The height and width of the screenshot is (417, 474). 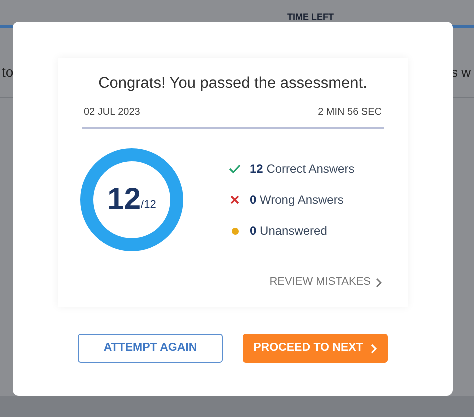 I want to click on timer-label: TIME LEFT, so click(x=311, y=17).